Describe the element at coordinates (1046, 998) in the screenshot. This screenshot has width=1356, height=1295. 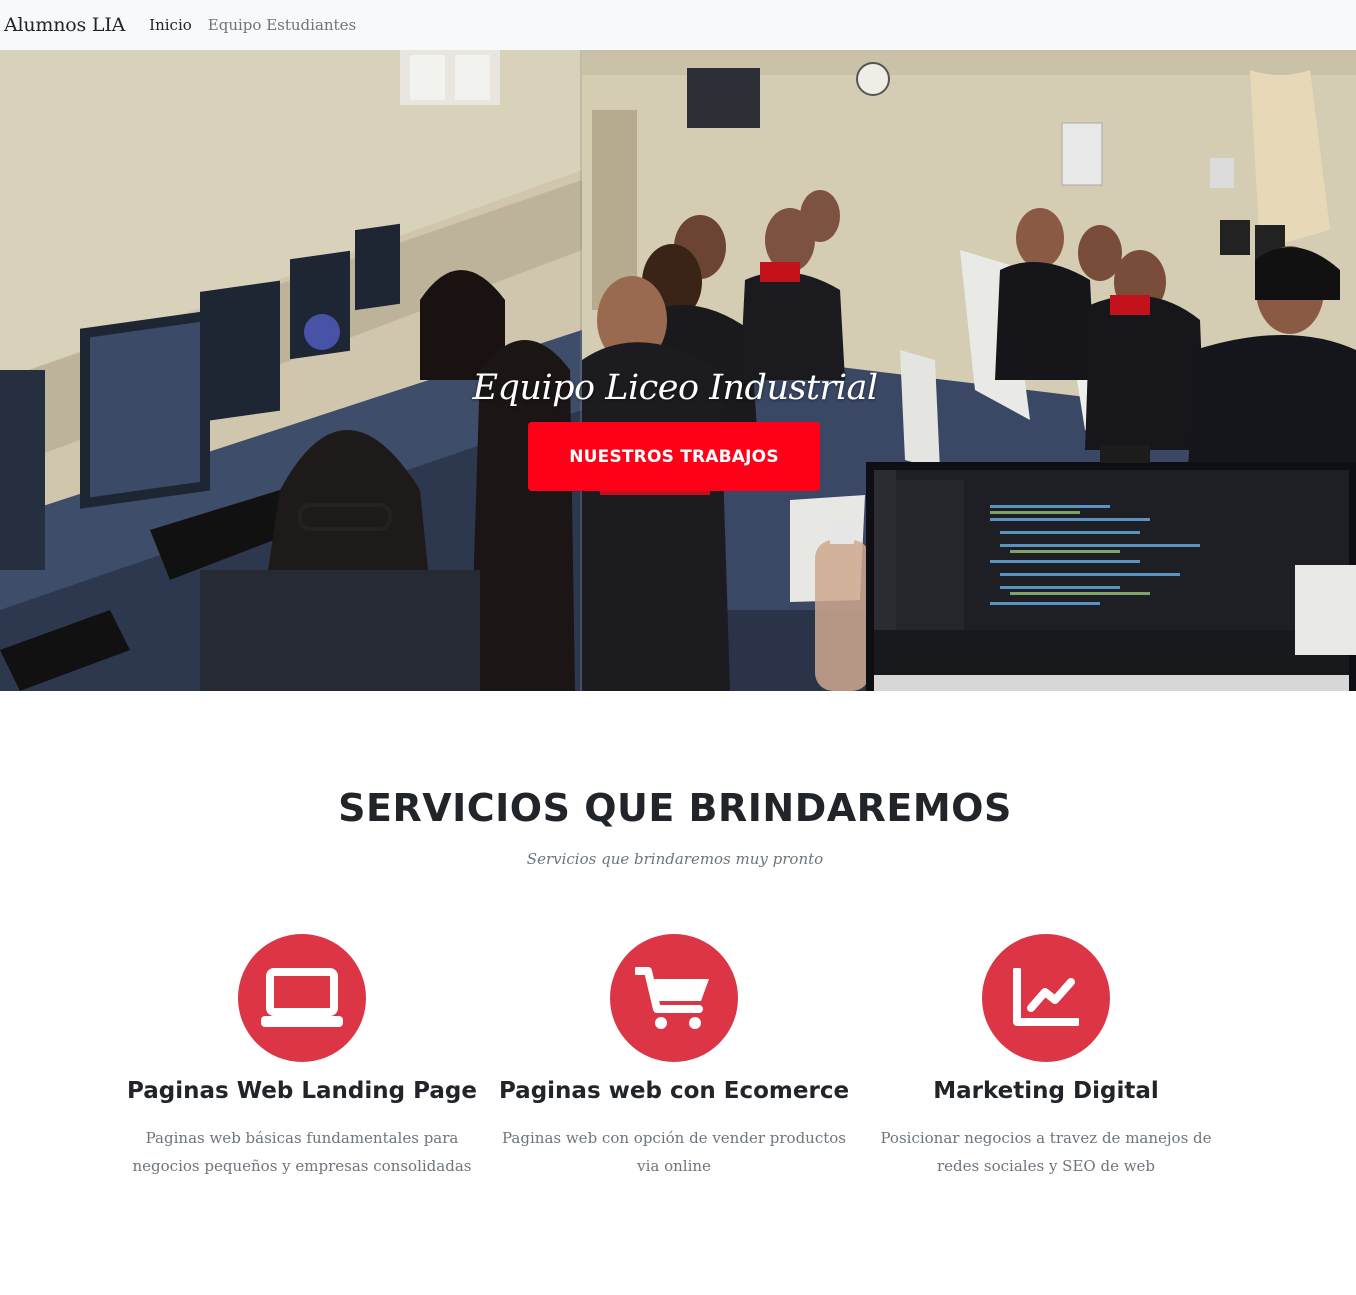
I see `chart-line-icon` at that location.